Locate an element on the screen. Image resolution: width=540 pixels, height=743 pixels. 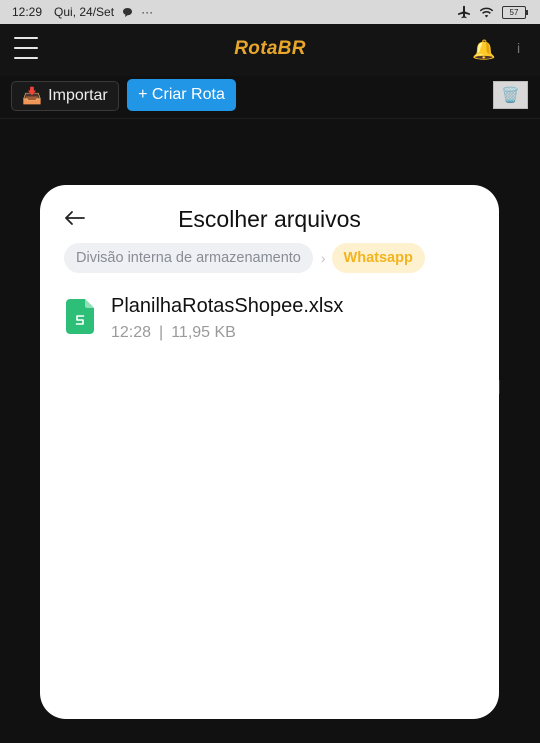
status-date: Qui, 24/Set is located at coordinates (84, 12).